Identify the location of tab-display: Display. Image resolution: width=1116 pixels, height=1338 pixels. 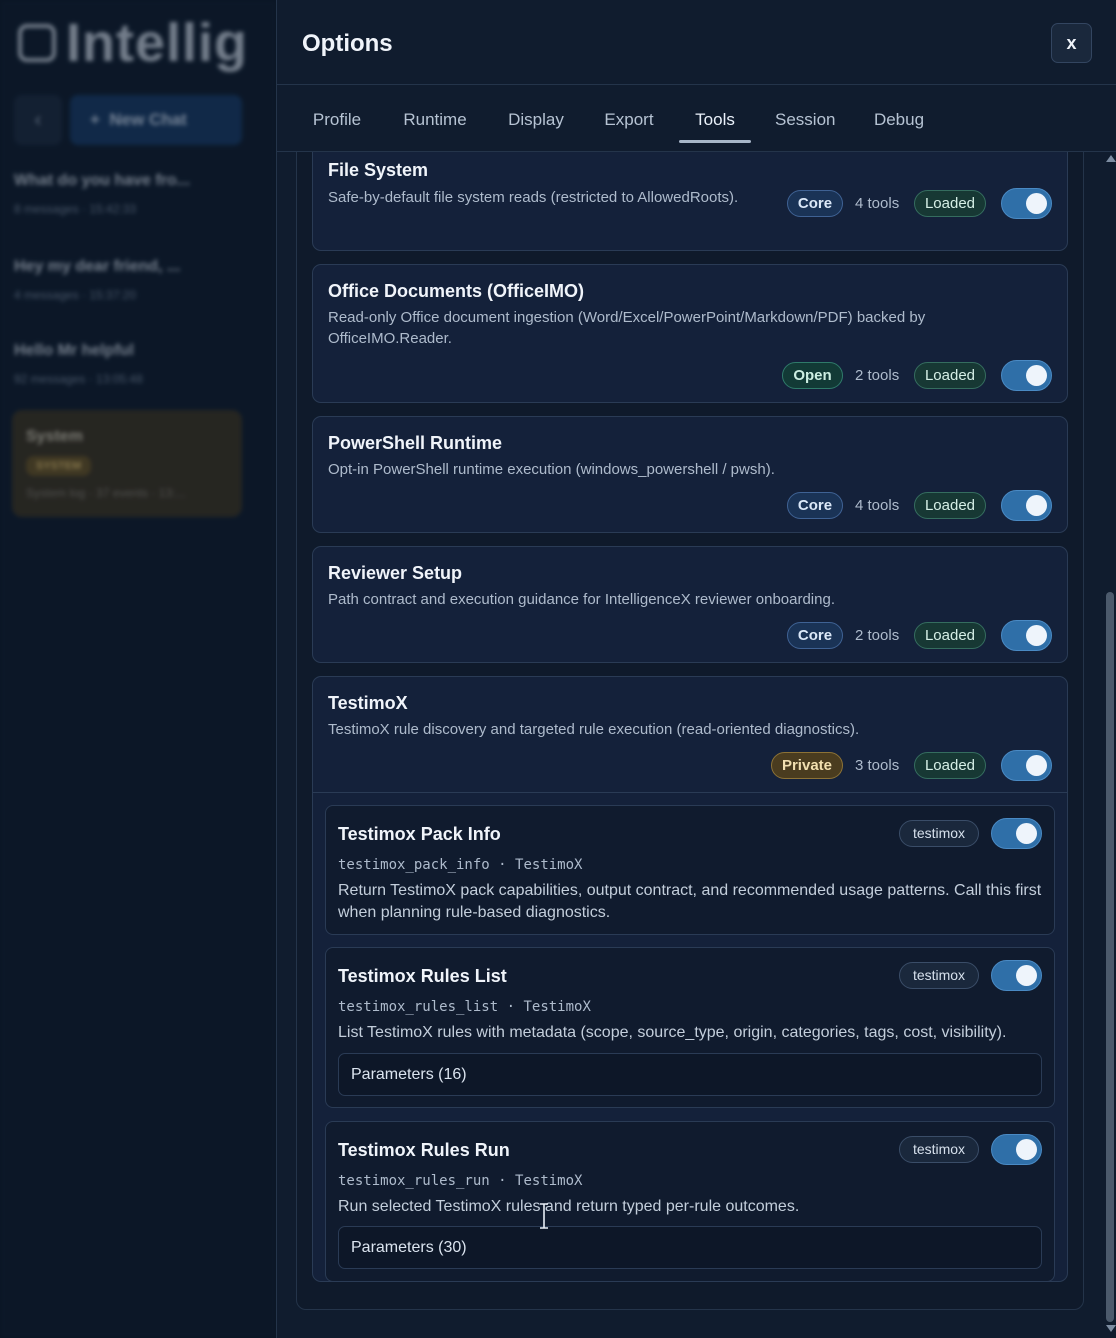
(536, 114).